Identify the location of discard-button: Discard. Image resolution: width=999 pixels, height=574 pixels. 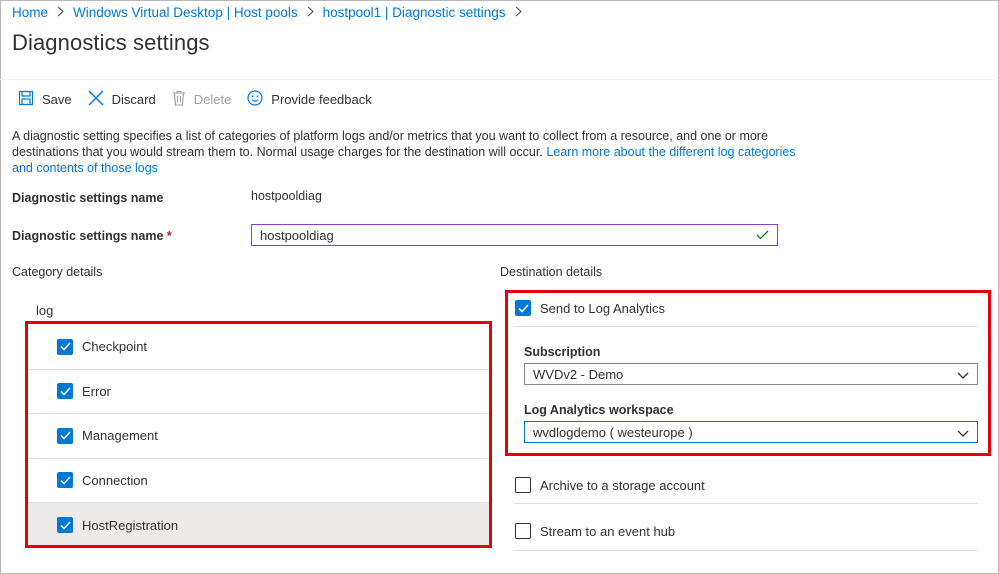
(122, 99).